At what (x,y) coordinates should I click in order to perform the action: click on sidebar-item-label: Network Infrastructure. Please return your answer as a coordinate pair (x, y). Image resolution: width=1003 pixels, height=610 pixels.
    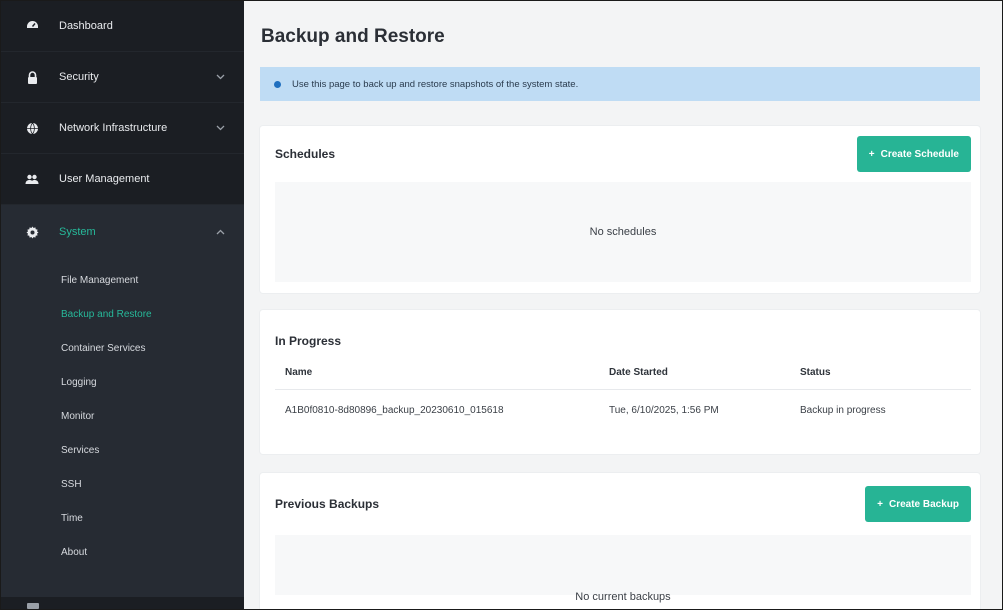
    Looking at the image, I should click on (113, 128).